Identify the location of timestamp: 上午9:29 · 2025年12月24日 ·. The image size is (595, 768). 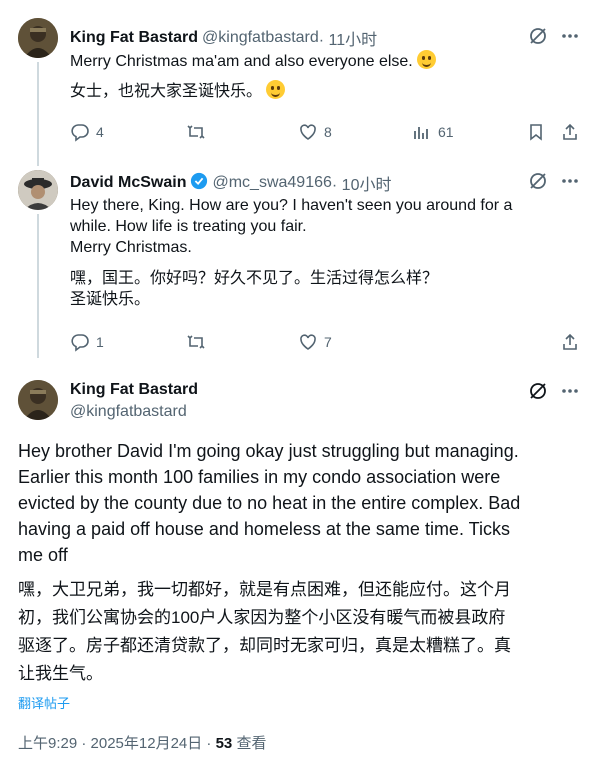
(117, 743).